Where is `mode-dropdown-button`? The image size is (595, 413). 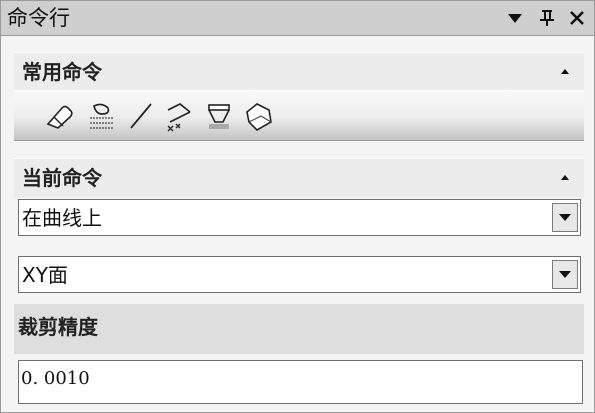 mode-dropdown-button is located at coordinates (565, 217).